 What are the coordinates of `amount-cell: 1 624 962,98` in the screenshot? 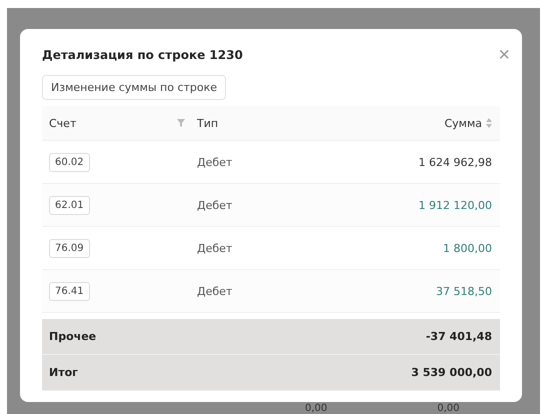 It's located at (455, 162).